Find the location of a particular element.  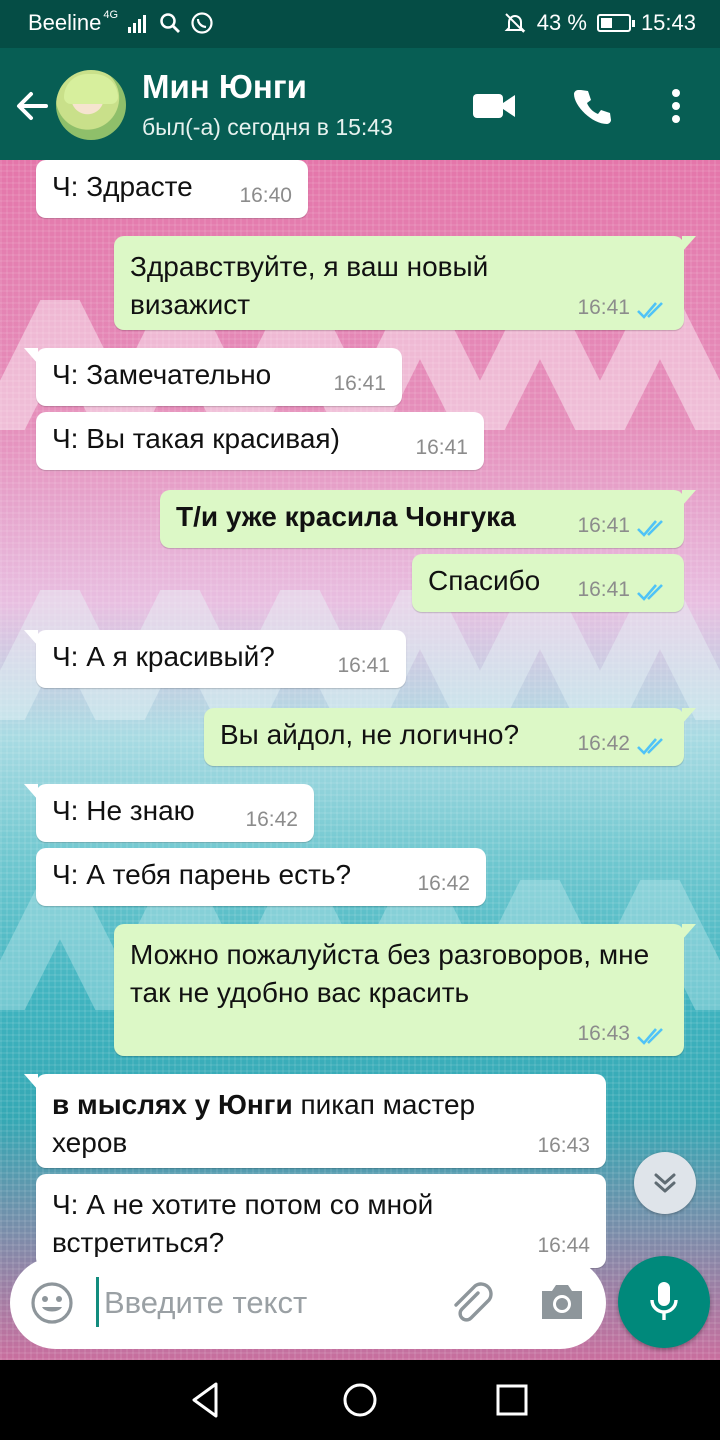

system-navigation-bar is located at coordinates (360, 1400).